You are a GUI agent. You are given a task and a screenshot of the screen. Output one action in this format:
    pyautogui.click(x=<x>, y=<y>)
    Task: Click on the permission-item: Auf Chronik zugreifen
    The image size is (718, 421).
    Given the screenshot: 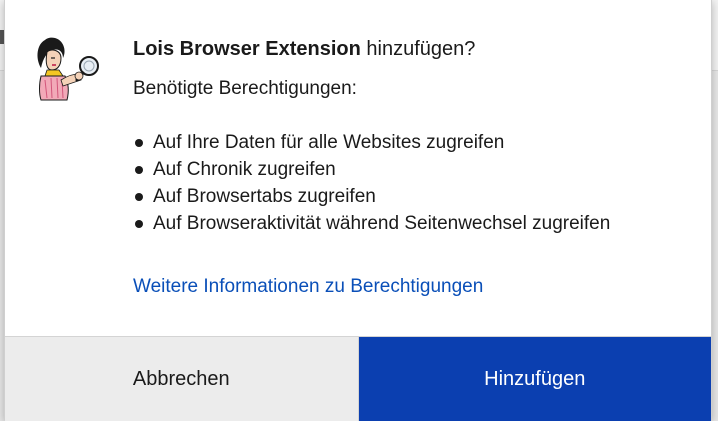 What is the action you would take?
    pyautogui.click(x=393, y=170)
    